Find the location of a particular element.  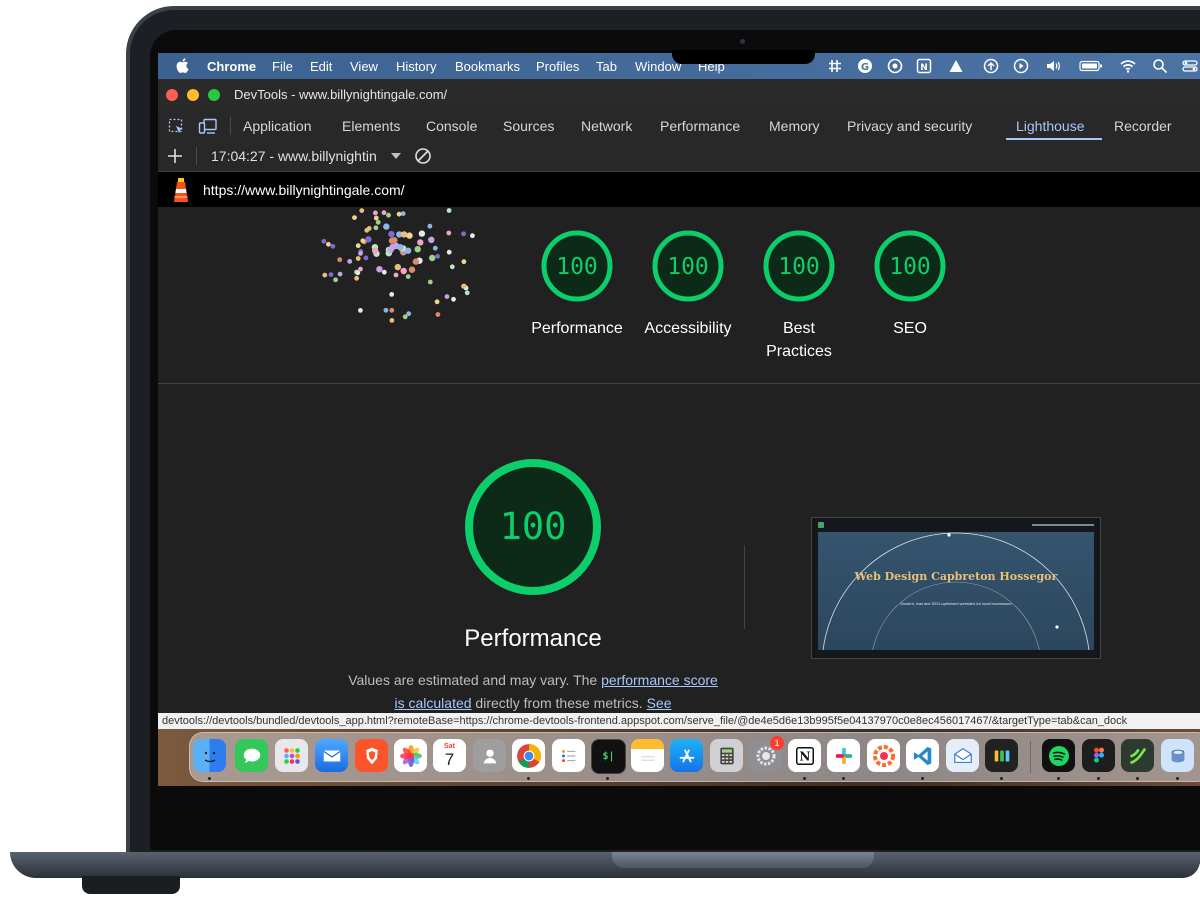

app-store-icon is located at coordinates (686, 755).